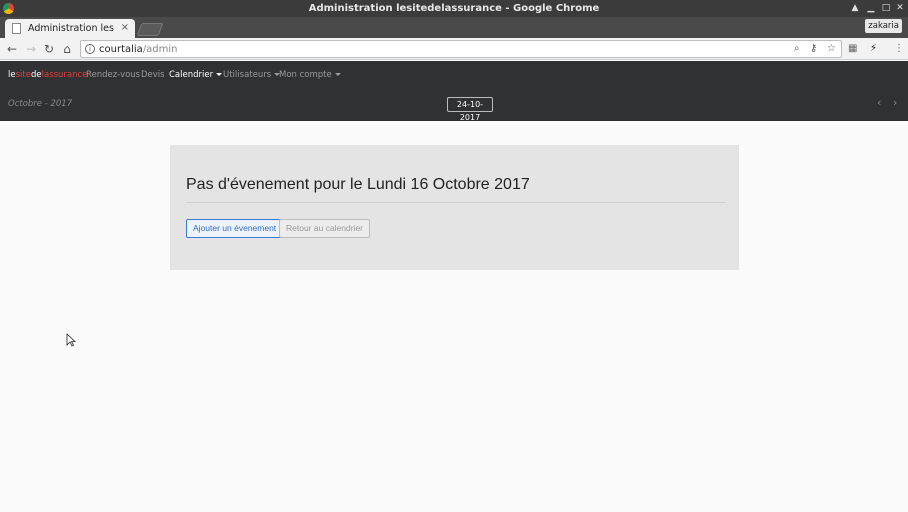 This screenshot has height=512, width=908. I want to click on nav-item-utilisateurs-label: Utilisateurs, so click(247, 75).